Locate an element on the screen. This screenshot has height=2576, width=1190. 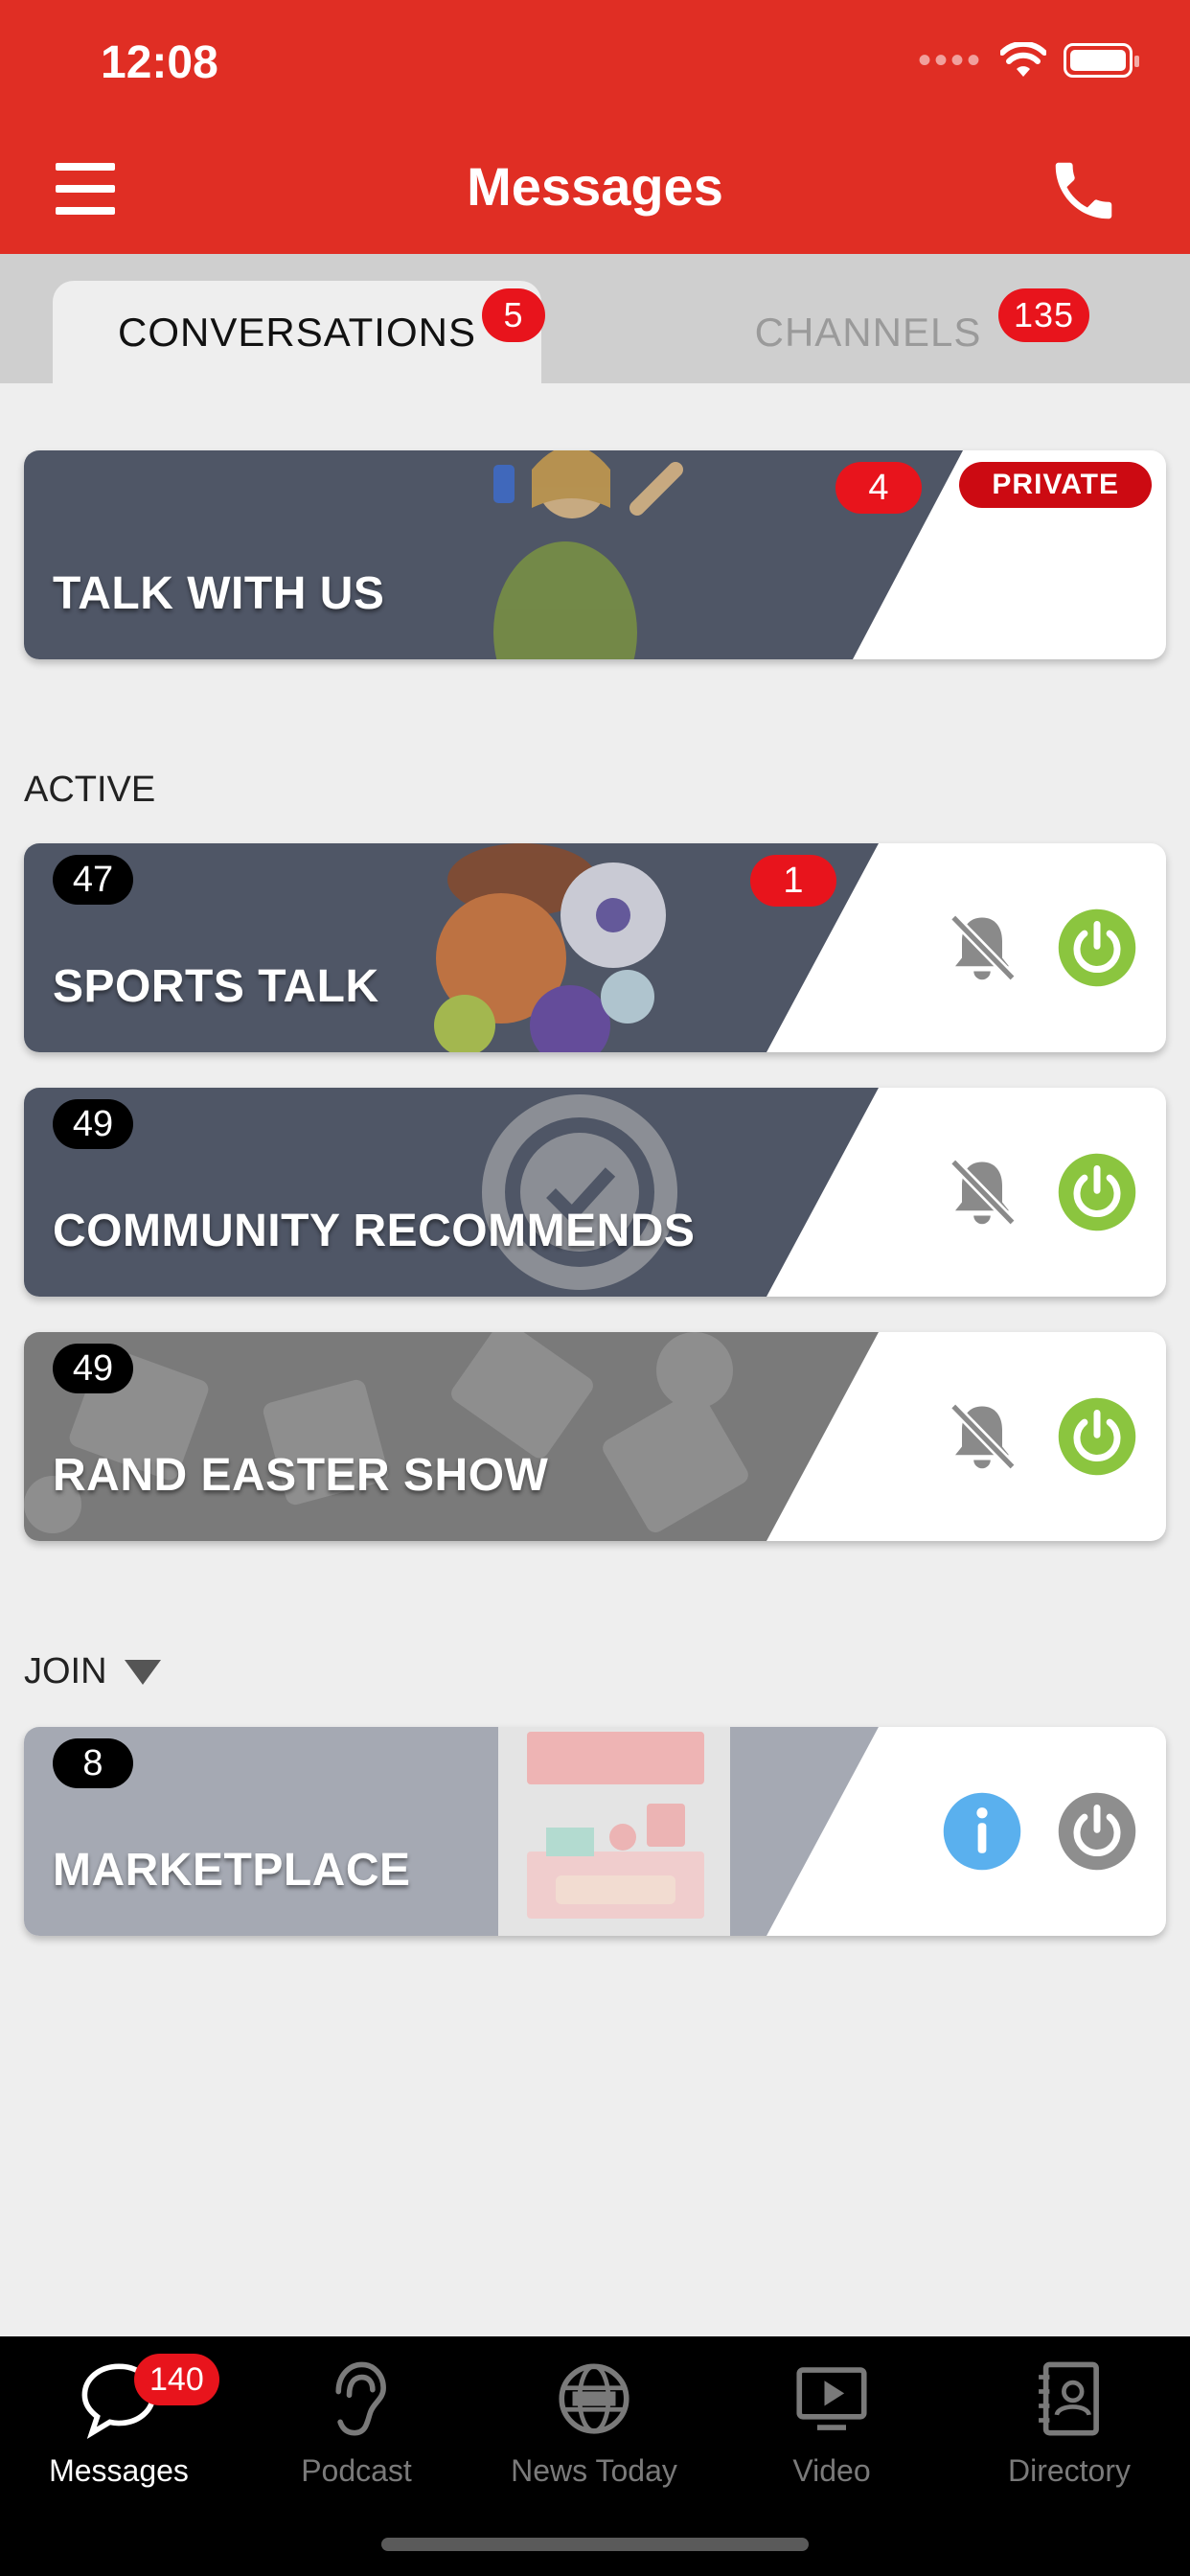
app-header: 12:08 •••• Messages is located at coordinates (595, 127).